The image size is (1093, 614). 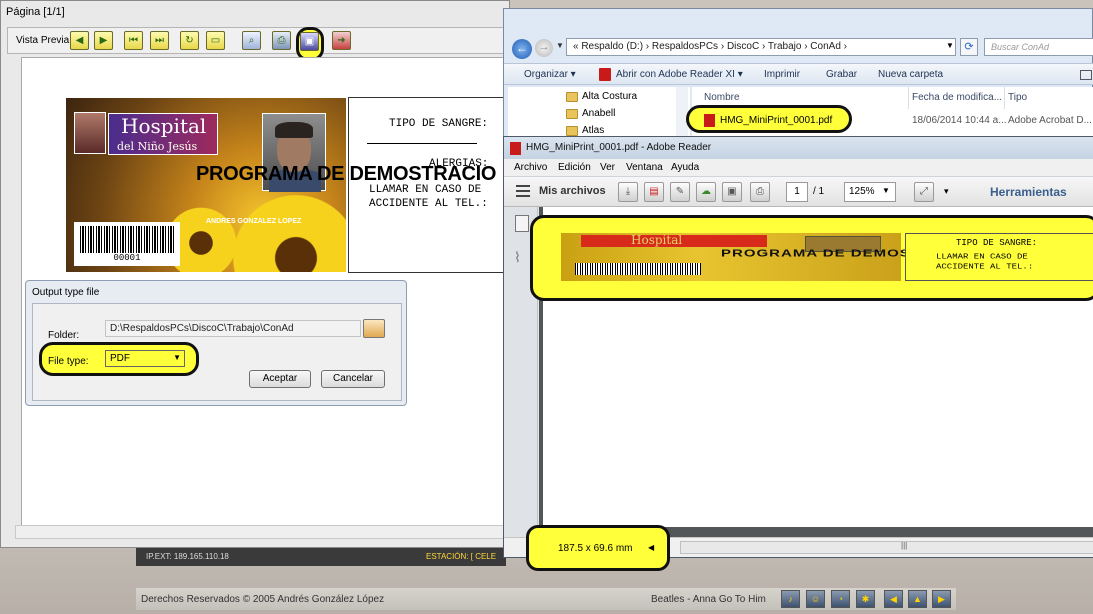 I want to click on chevron-left-icon: ◀, so click(x=651, y=547).